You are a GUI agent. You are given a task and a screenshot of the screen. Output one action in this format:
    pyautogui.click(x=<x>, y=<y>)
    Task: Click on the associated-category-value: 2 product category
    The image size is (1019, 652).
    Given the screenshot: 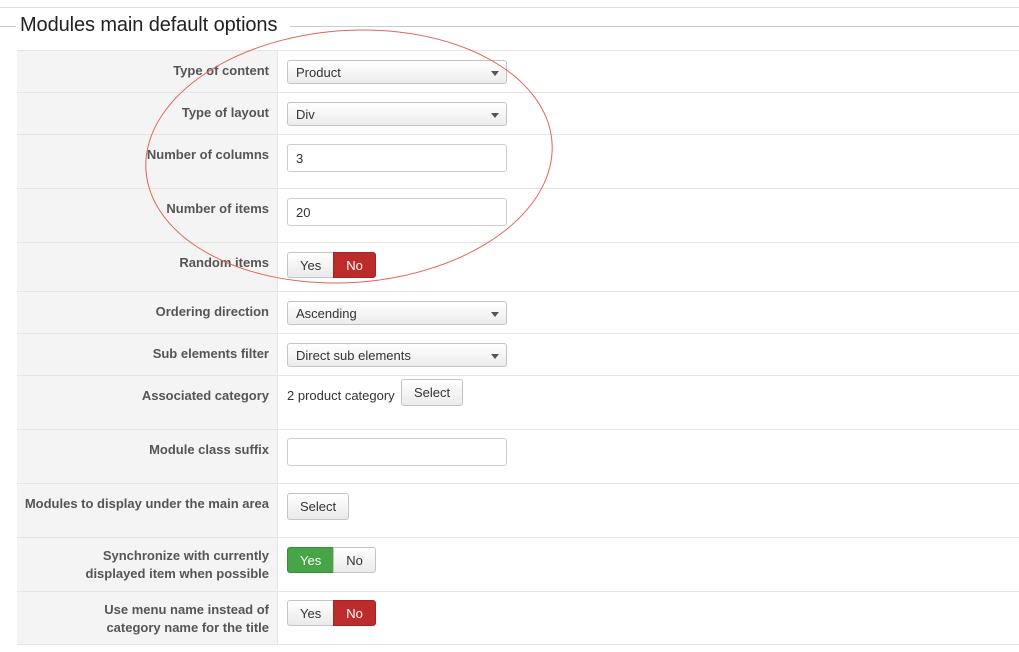 What is the action you would take?
    pyautogui.click(x=341, y=395)
    